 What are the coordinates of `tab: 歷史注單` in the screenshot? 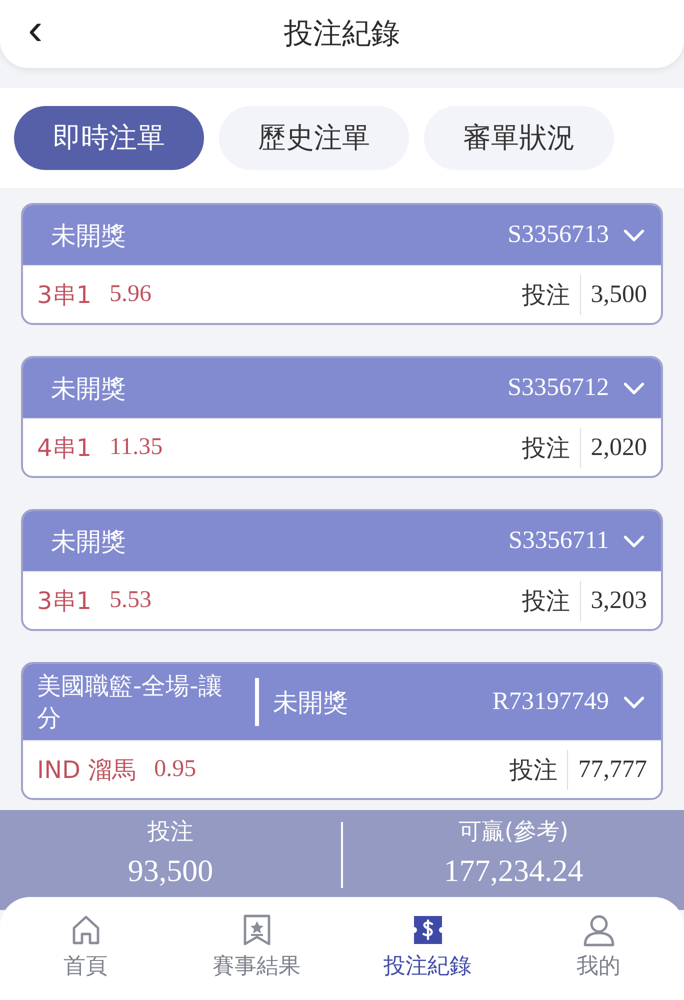 It's located at (314, 138).